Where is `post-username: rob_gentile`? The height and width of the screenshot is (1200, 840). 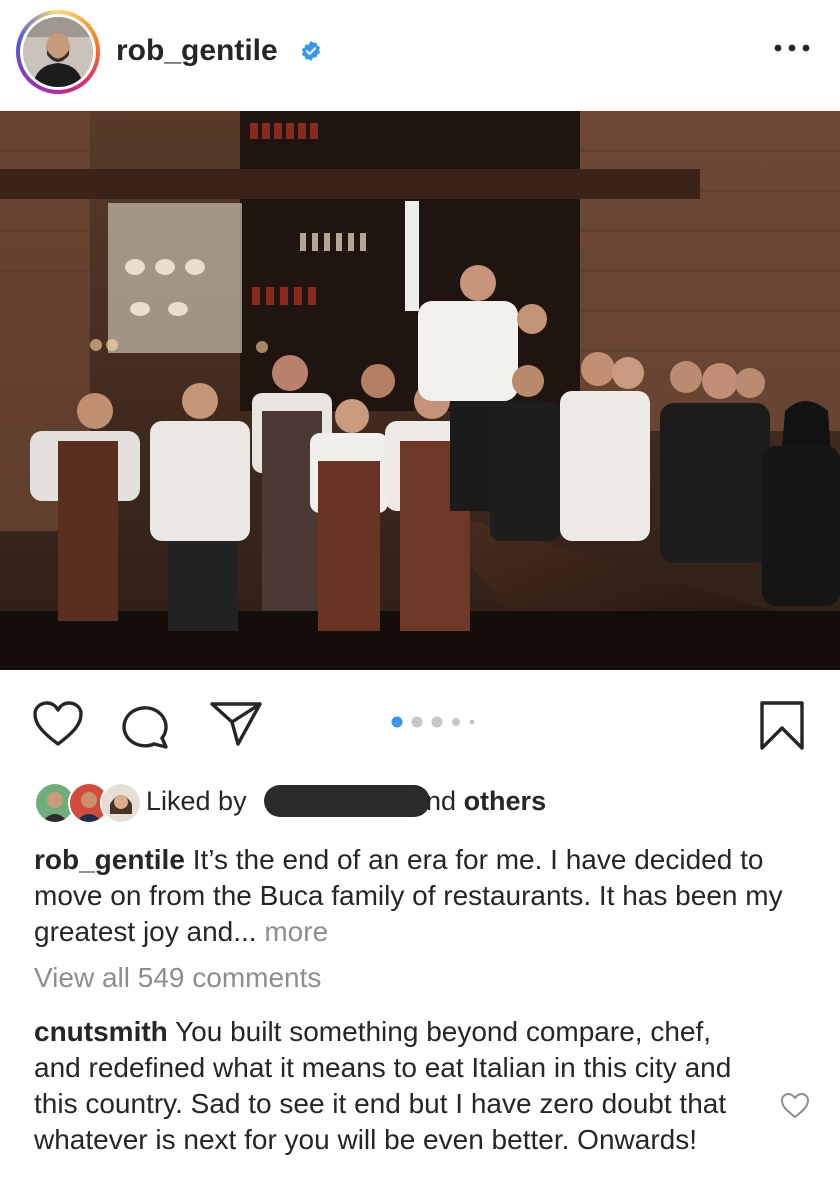
post-username: rob_gentile is located at coordinates (197, 51).